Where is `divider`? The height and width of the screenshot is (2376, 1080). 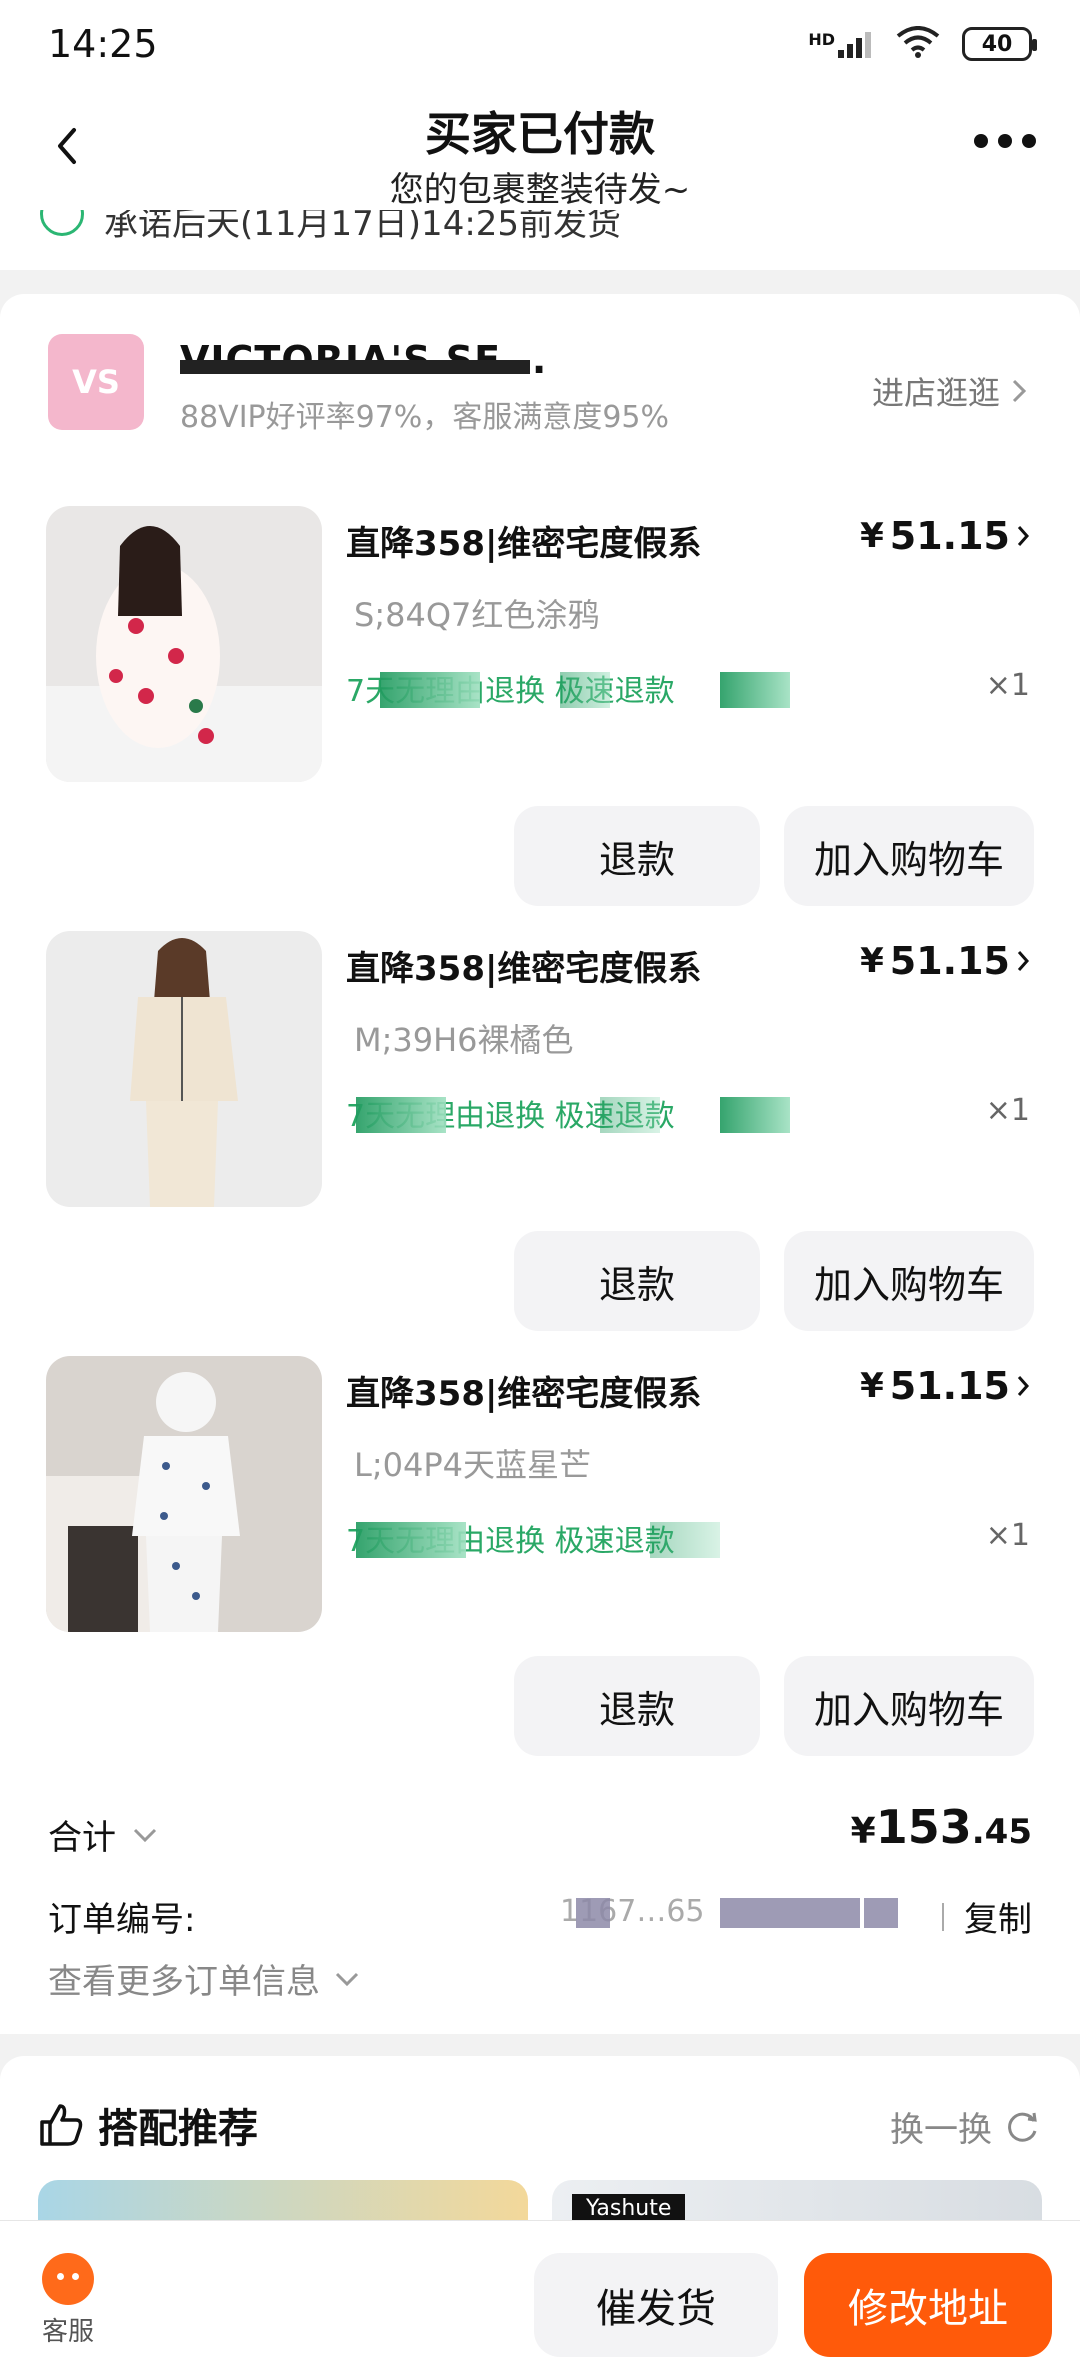 divider is located at coordinates (943, 1916).